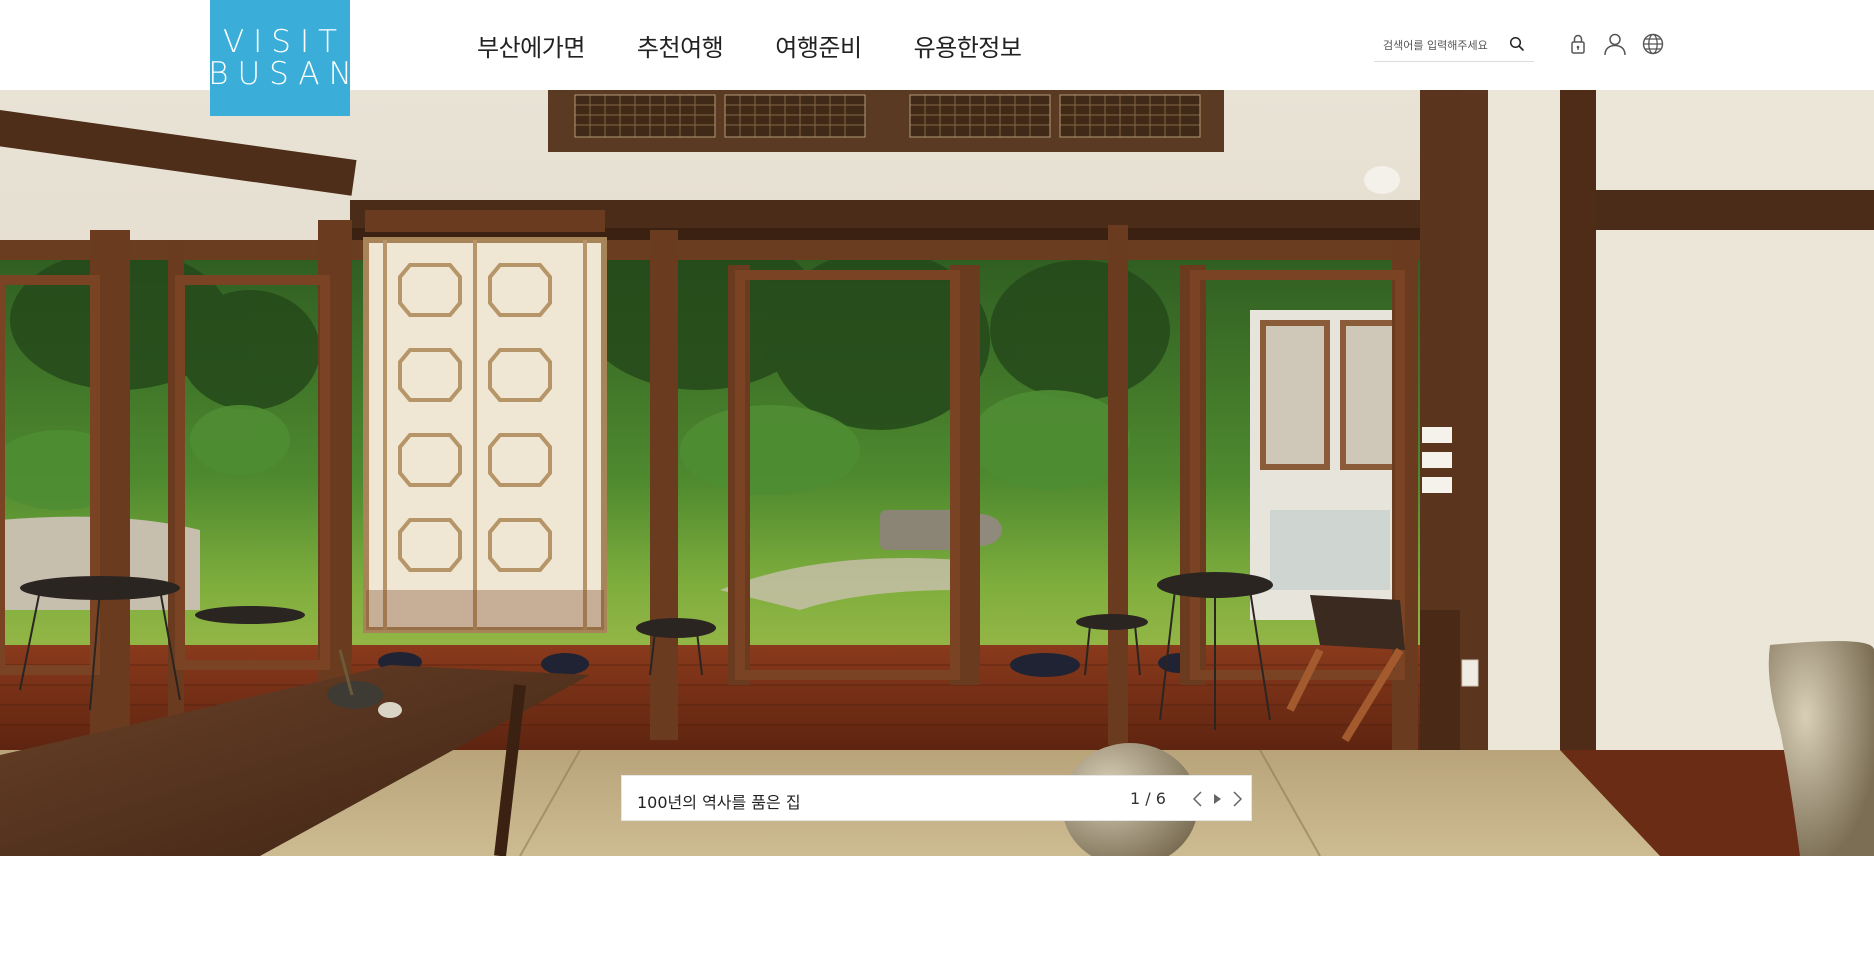 Image resolution: width=1874 pixels, height=968 pixels. I want to click on slide-title: 100년의 역사를 품은 집, so click(719, 802).